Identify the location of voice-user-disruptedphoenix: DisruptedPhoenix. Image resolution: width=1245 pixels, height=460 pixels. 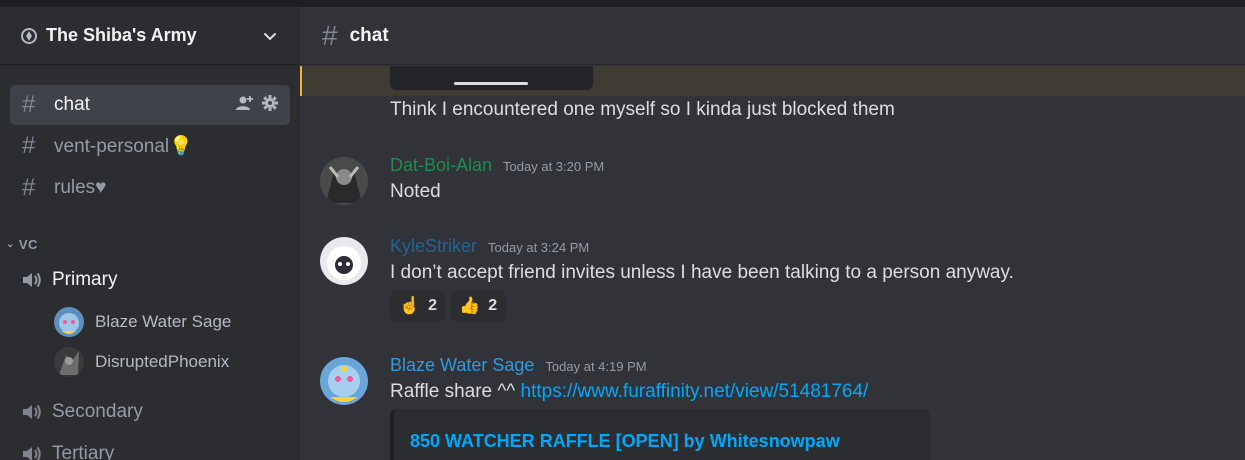
(141, 362).